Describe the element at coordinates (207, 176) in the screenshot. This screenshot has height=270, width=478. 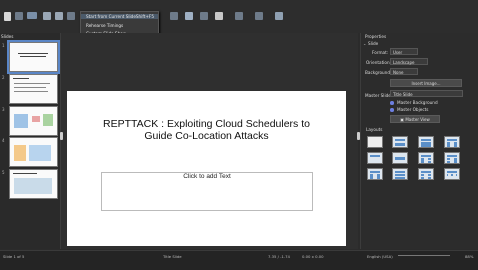
I see `content-placeholder-text: Click to add Text` at that location.